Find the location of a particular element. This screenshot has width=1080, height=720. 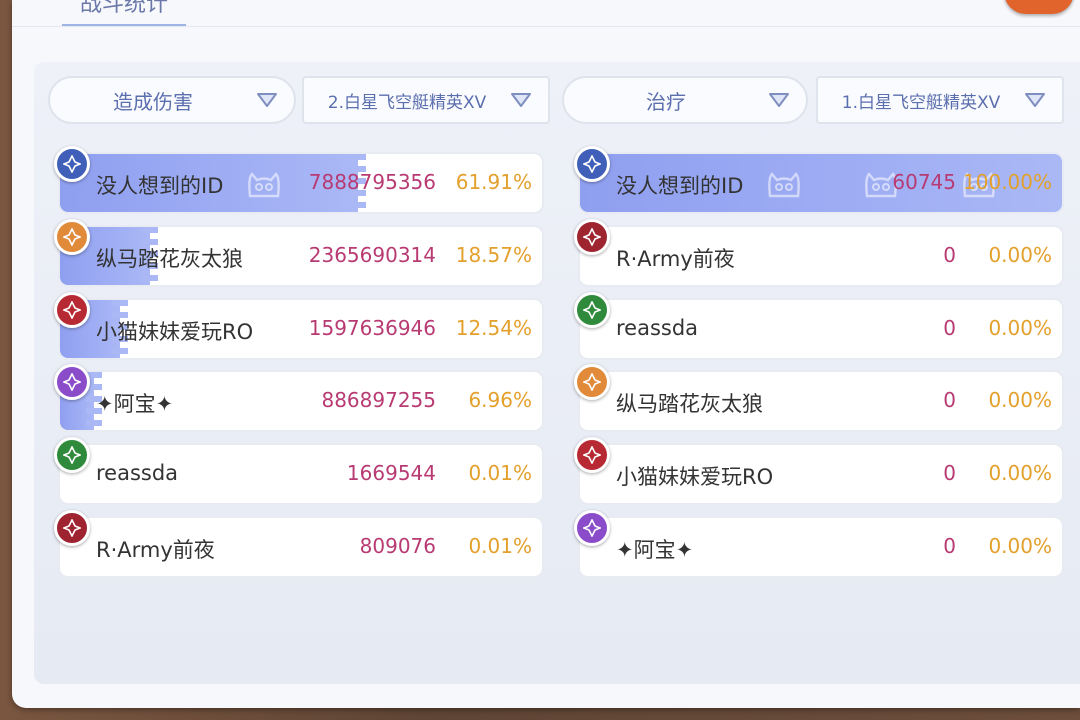

left-ranking-row: 纵马踏花灰太狼 2365690314 18.57% is located at coordinates (301, 255).